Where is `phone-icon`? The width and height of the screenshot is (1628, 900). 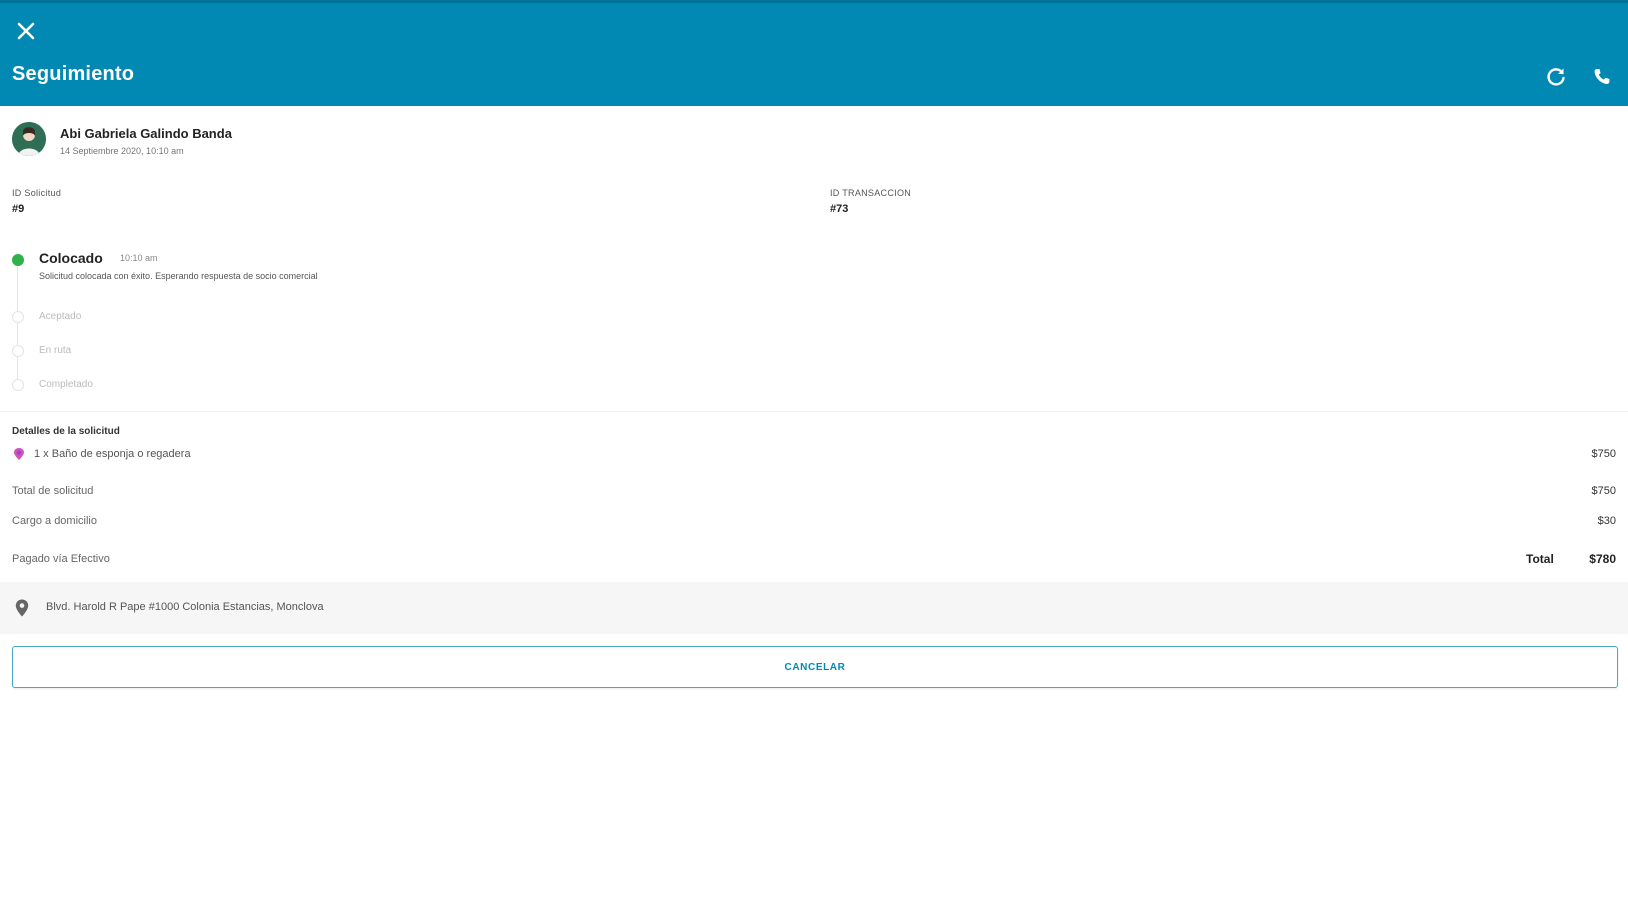
phone-icon is located at coordinates (1602, 76).